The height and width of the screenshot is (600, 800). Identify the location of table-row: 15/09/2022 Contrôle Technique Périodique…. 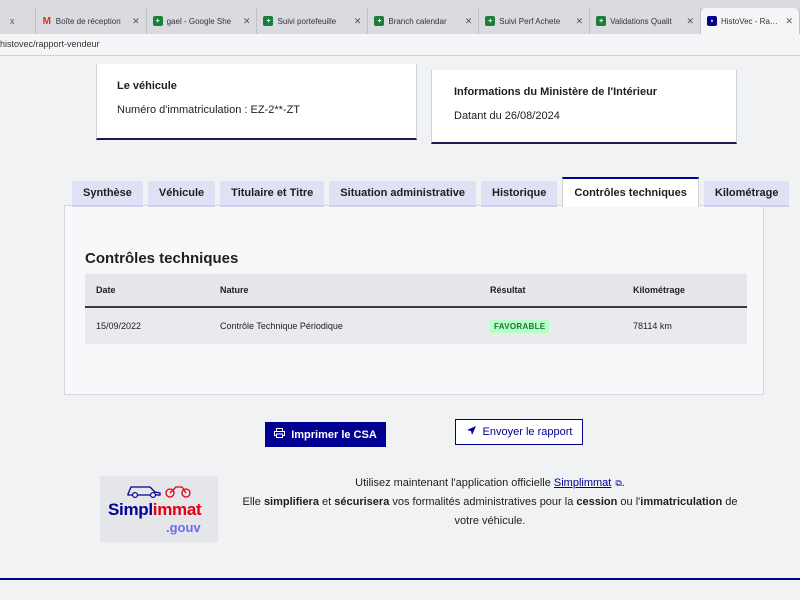
(416, 326).